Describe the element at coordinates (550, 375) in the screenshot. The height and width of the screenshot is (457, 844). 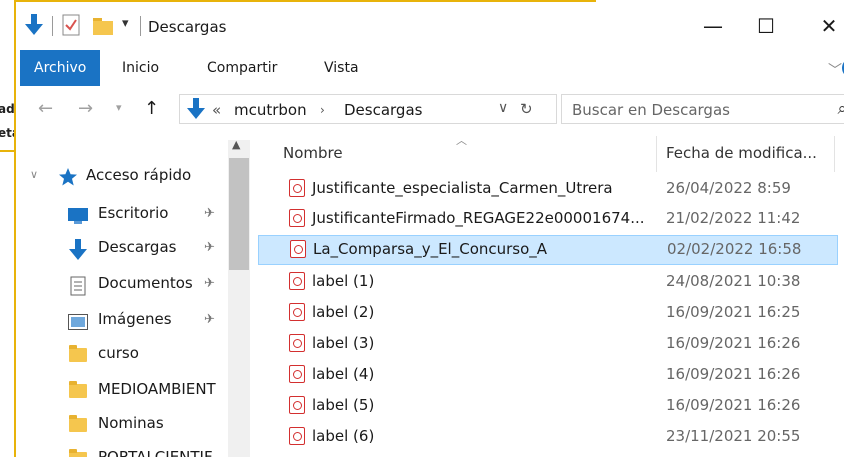
I see `file-row: label (4) 16/09/2021 16:26` at that location.